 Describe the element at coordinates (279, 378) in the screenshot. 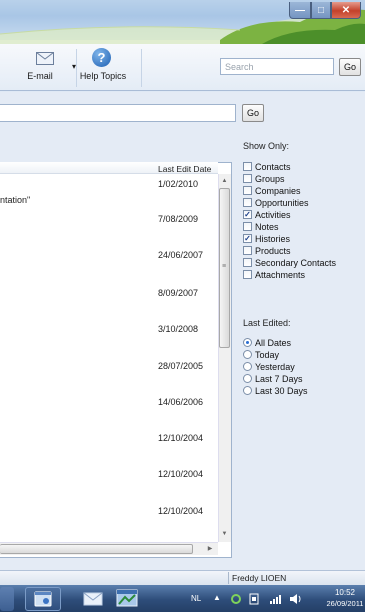

I see `radio-label: Last 7 Days` at that location.